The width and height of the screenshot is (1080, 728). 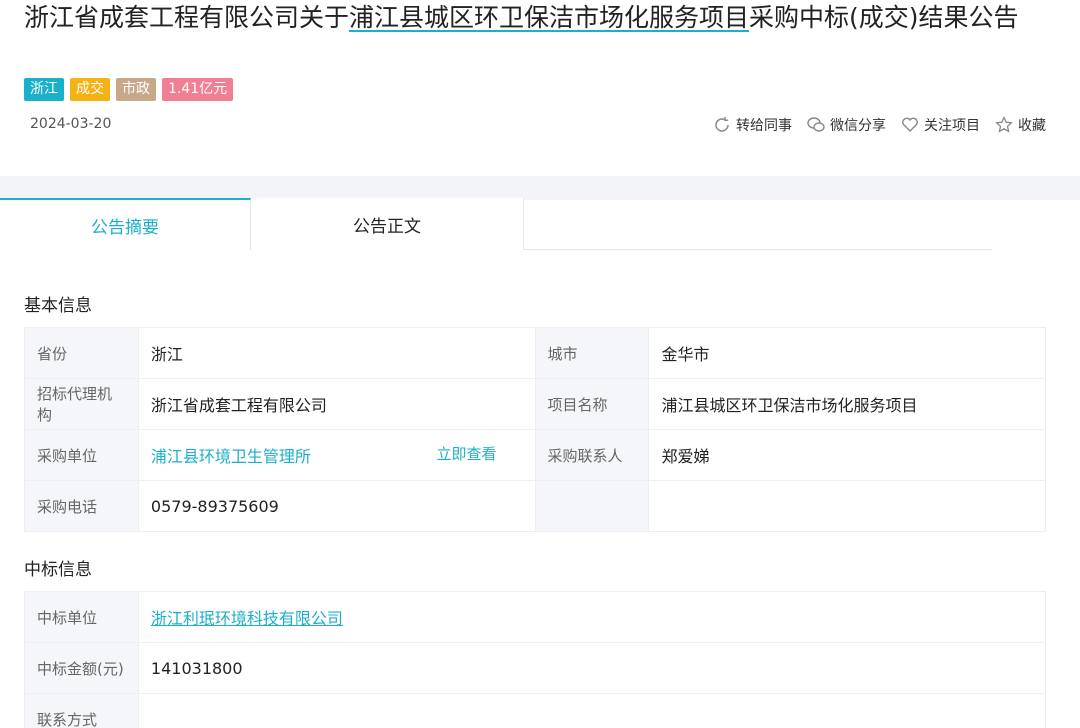 I want to click on action-bar: 转给同事 微信分享 关注项目 收藏, so click(x=879, y=125).